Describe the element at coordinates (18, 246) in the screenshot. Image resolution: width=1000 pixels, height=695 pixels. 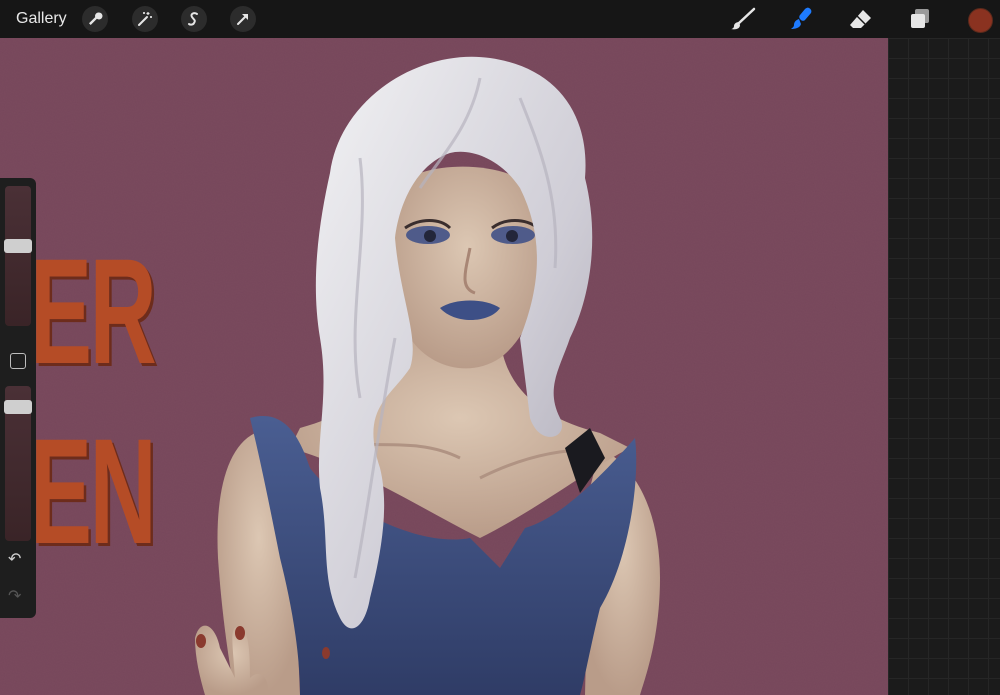
I see `brush-size-thumb` at that location.